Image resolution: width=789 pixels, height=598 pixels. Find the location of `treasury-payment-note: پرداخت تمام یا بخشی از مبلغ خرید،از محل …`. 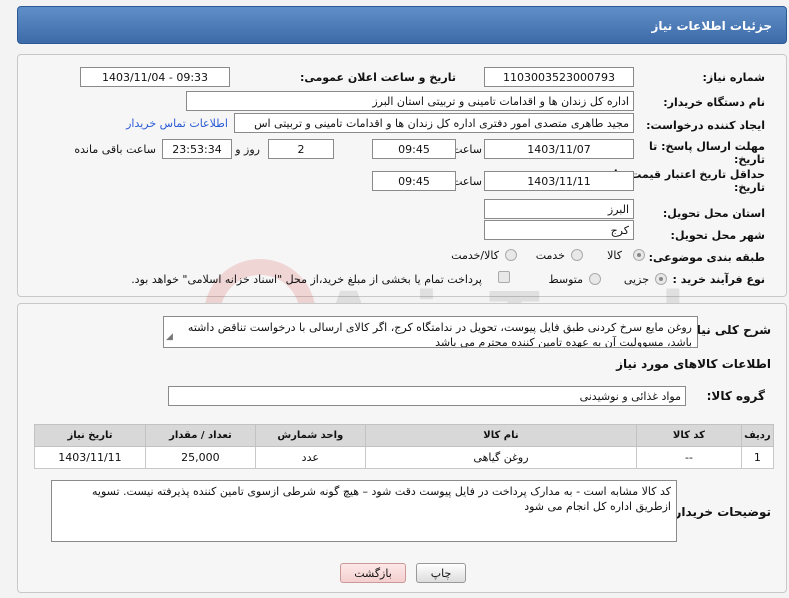

treasury-payment-note: پرداخت تمام یا بخشی از مبلغ خرید،از محل … is located at coordinates (306, 279).